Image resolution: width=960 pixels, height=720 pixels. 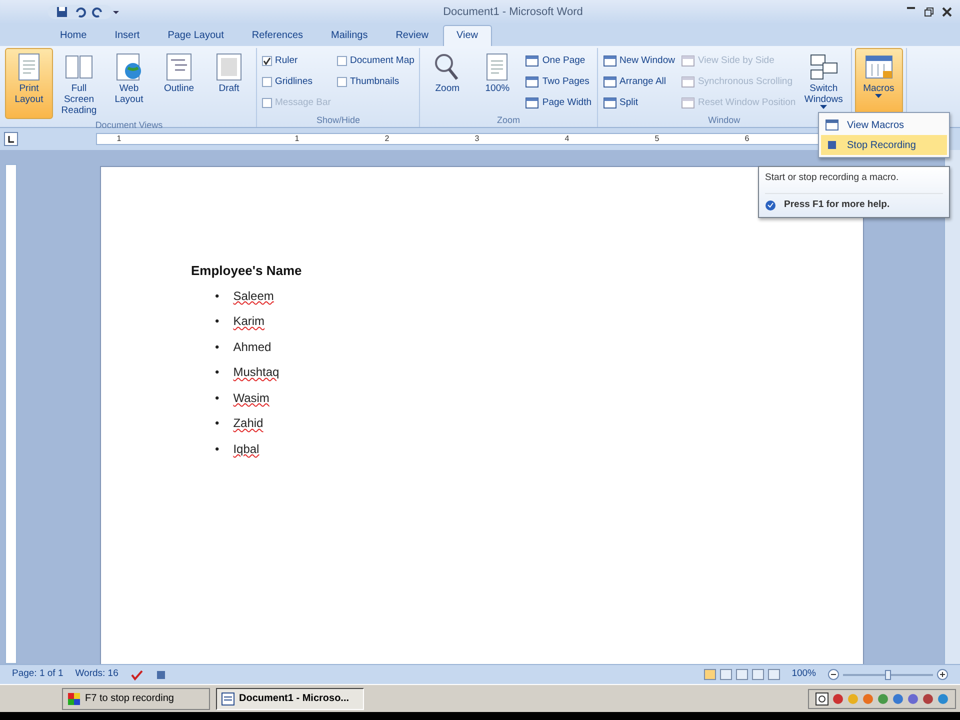 I want to click on checkbox: Gridlines, so click(x=296, y=82).